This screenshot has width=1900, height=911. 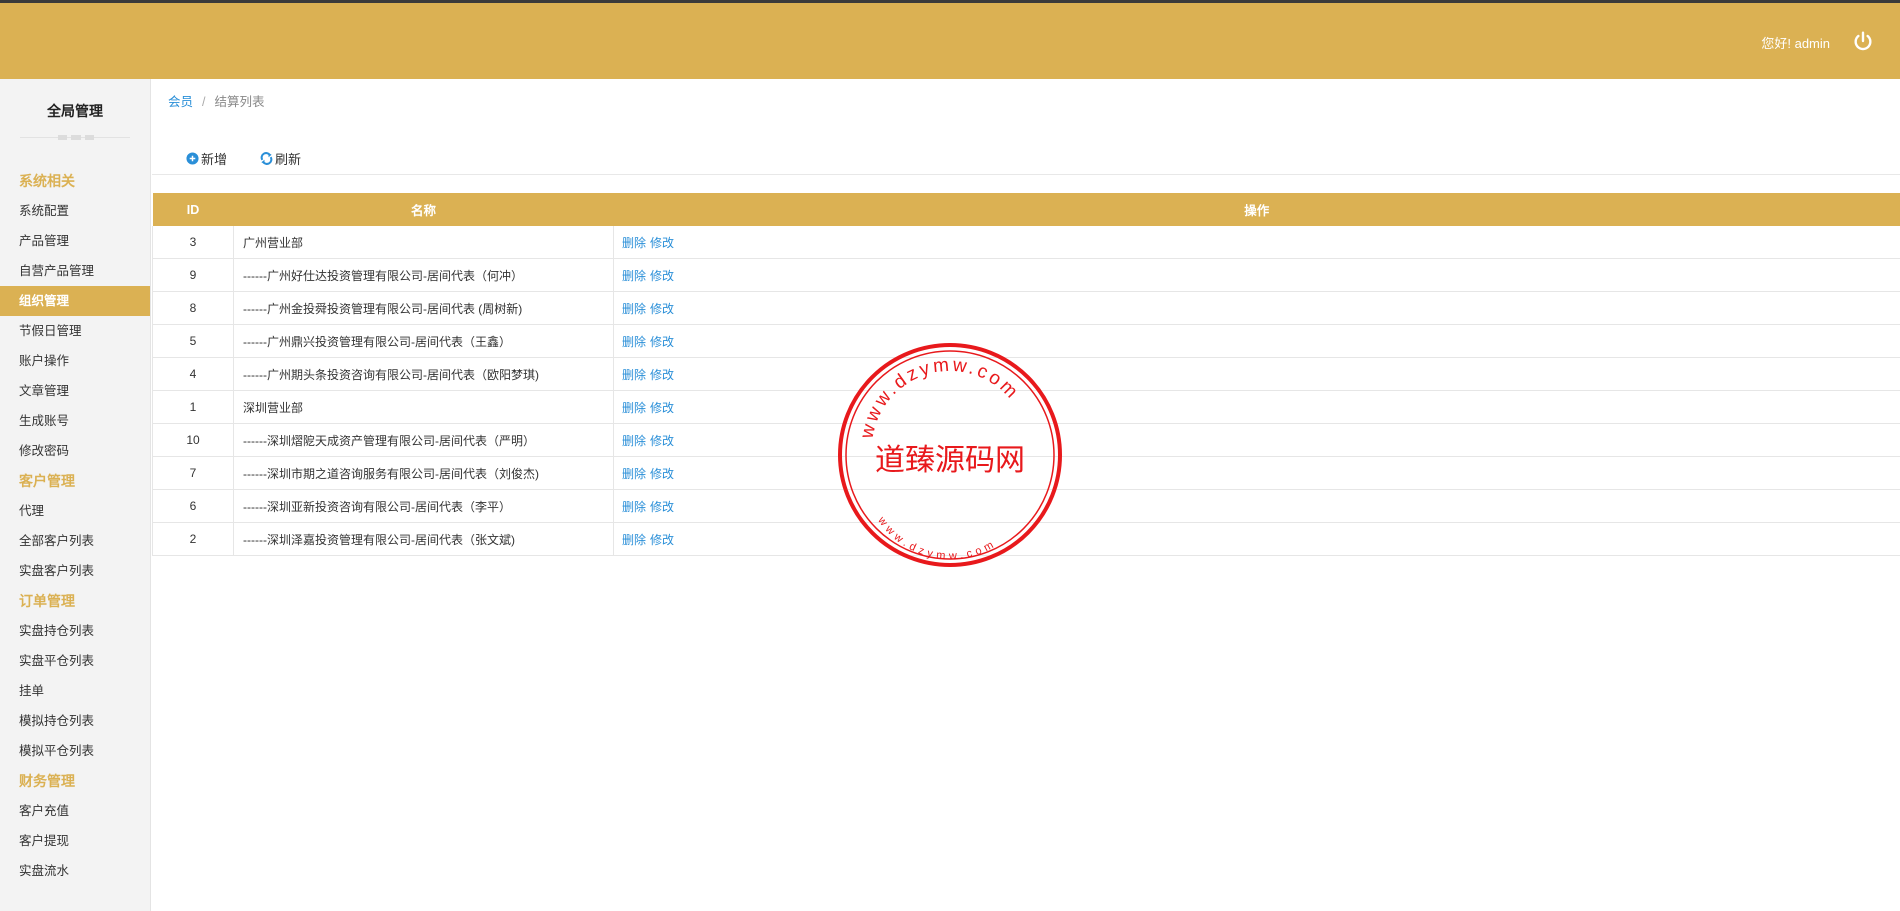 What do you see at coordinates (423, 440) in the screenshot?
I see `cell-name: ------深圳熠阸天成资产管理有限公司-居间代表（严明）` at bounding box center [423, 440].